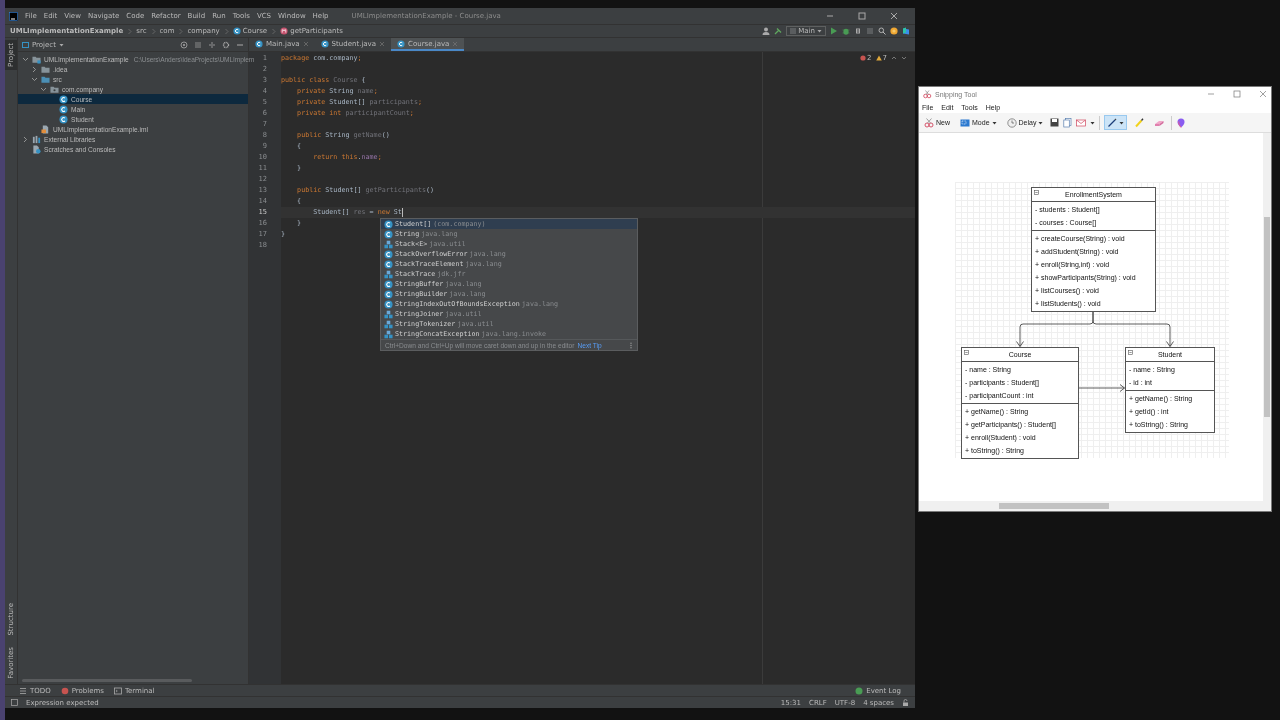 This screenshot has width=1280, height=720. What do you see at coordinates (894, 58) in the screenshot?
I see `chevron-up-icon` at bounding box center [894, 58].